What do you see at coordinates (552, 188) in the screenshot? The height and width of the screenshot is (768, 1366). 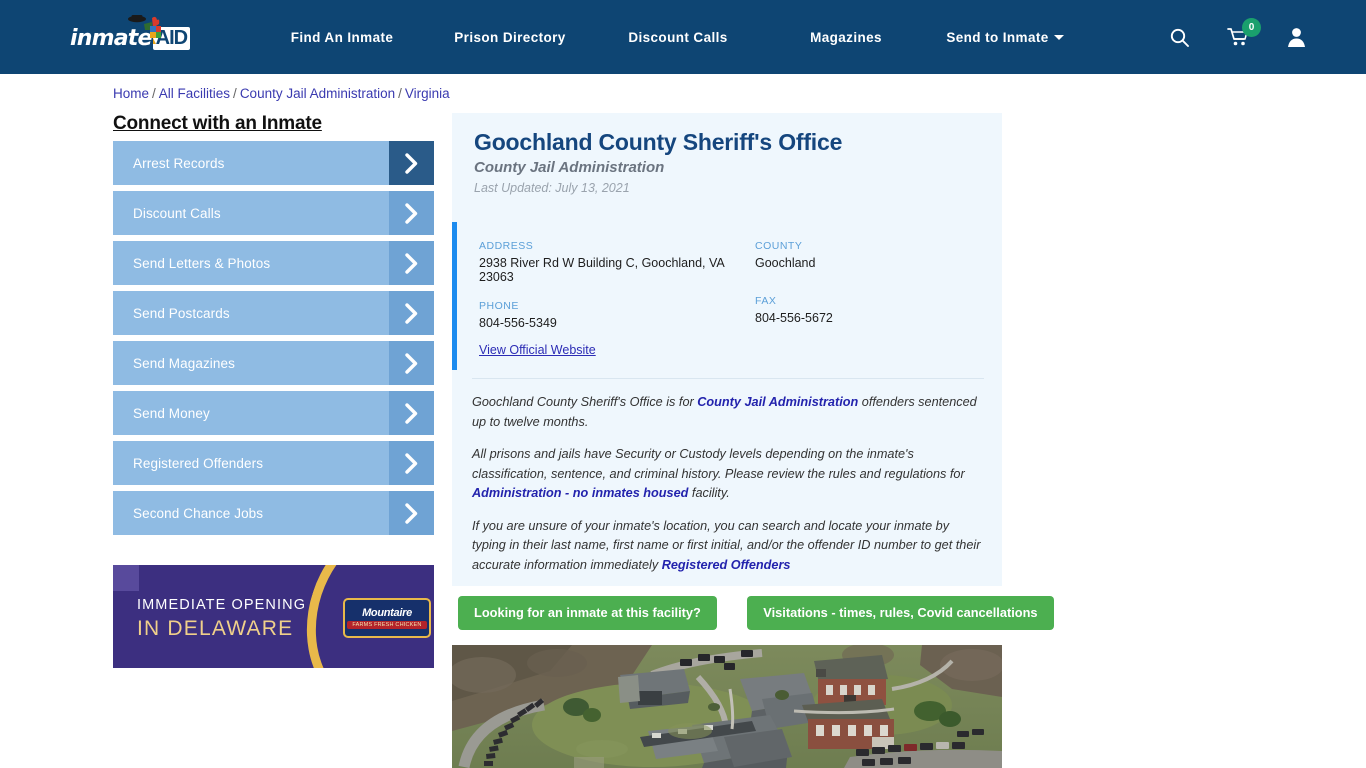 I see `last-updated-text: Last Updated: July 13, 2021` at bounding box center [552, 188].